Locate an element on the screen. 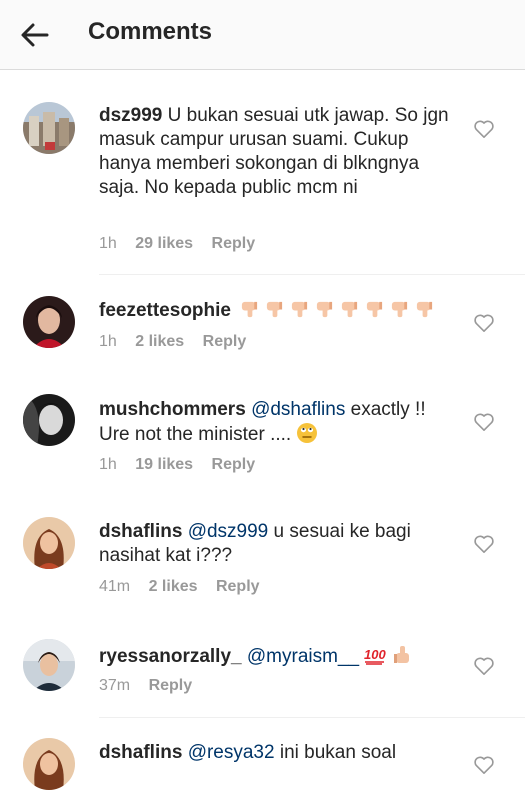  header-bar: Comments is located at coordinates (262, 35).